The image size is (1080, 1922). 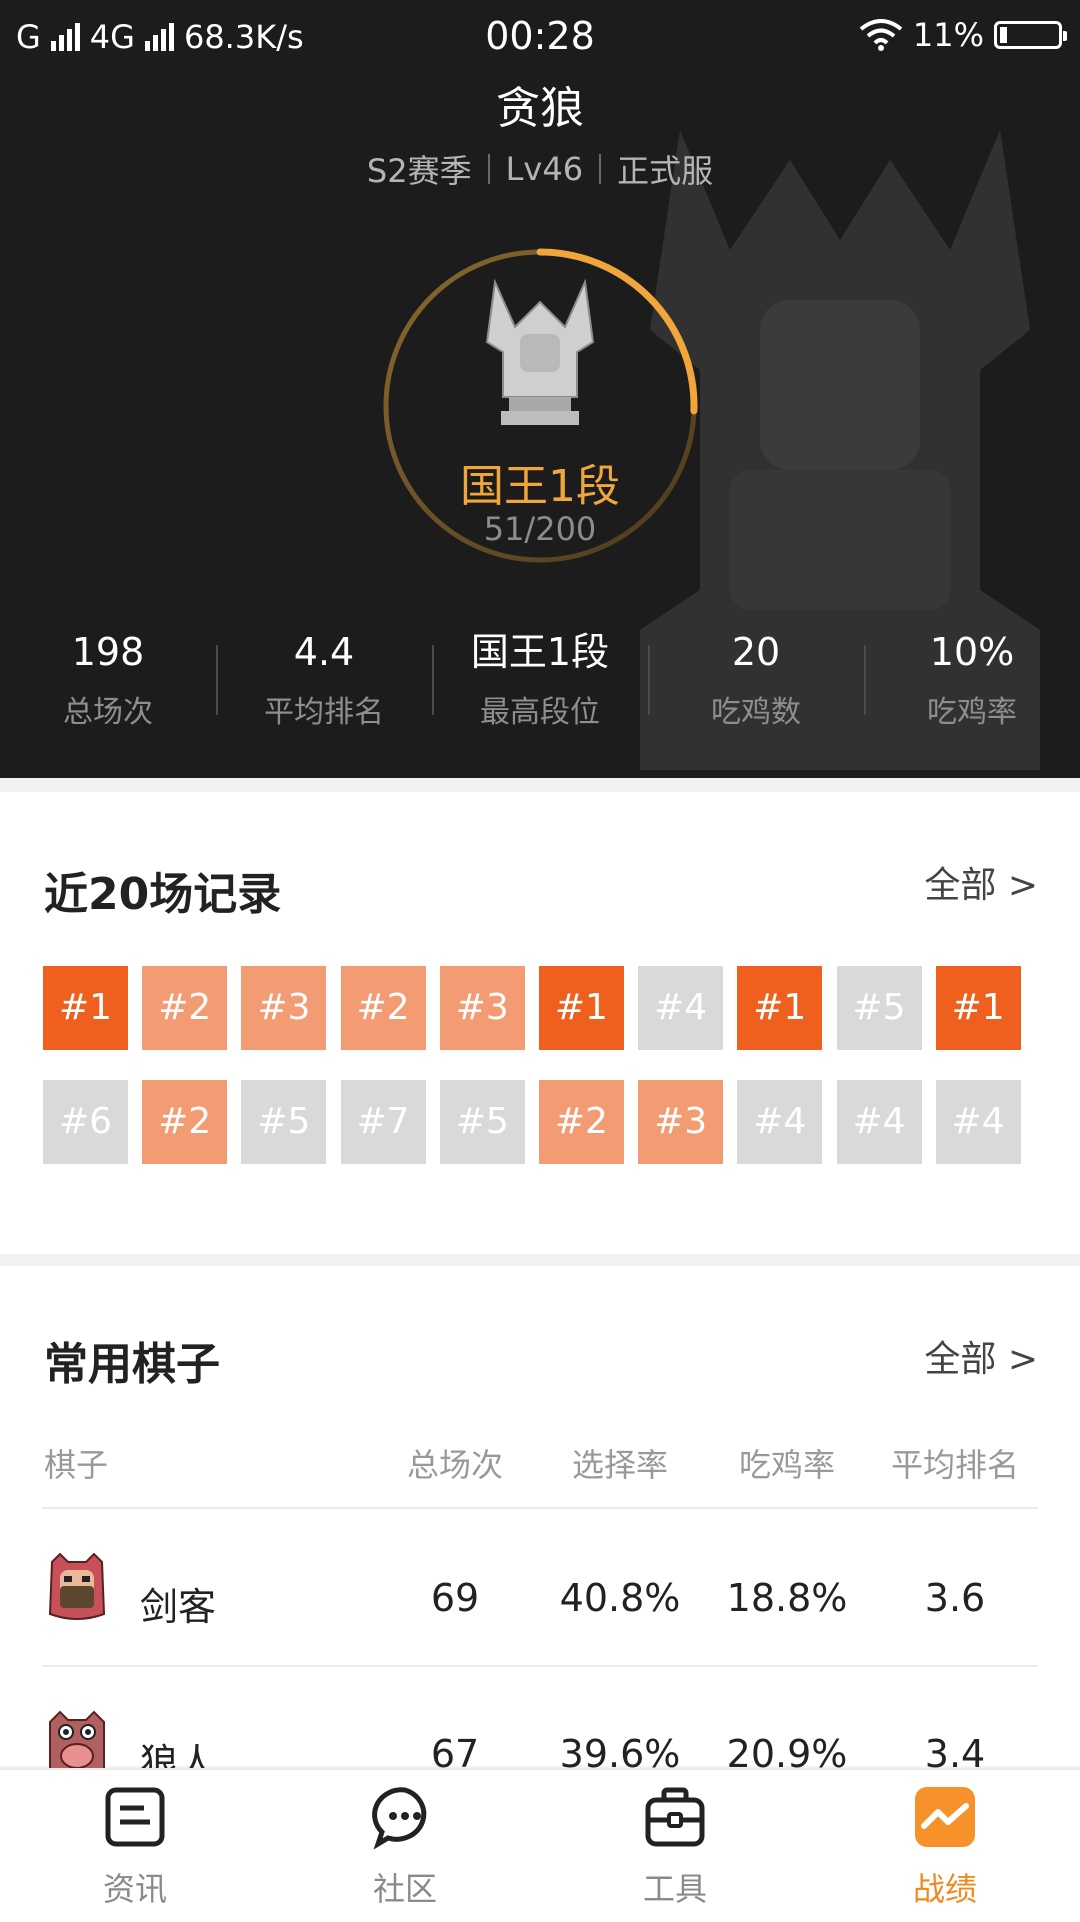 What do you see at coordinates (881, 35) in the screenshot?
I see `wifi-icon` at bounding box center [881, 35].